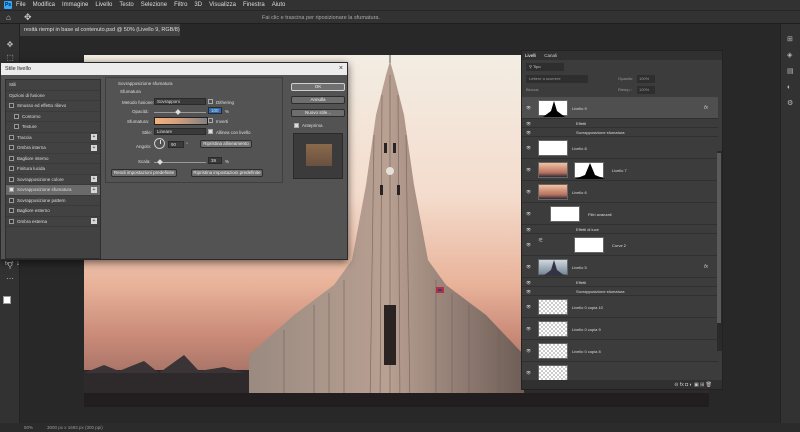 The width and height of the screenshot is (800, 432). Describe the element at coordinates (254, 5) in the screenshot. I see `menu-finestra: Finestra` at that location.